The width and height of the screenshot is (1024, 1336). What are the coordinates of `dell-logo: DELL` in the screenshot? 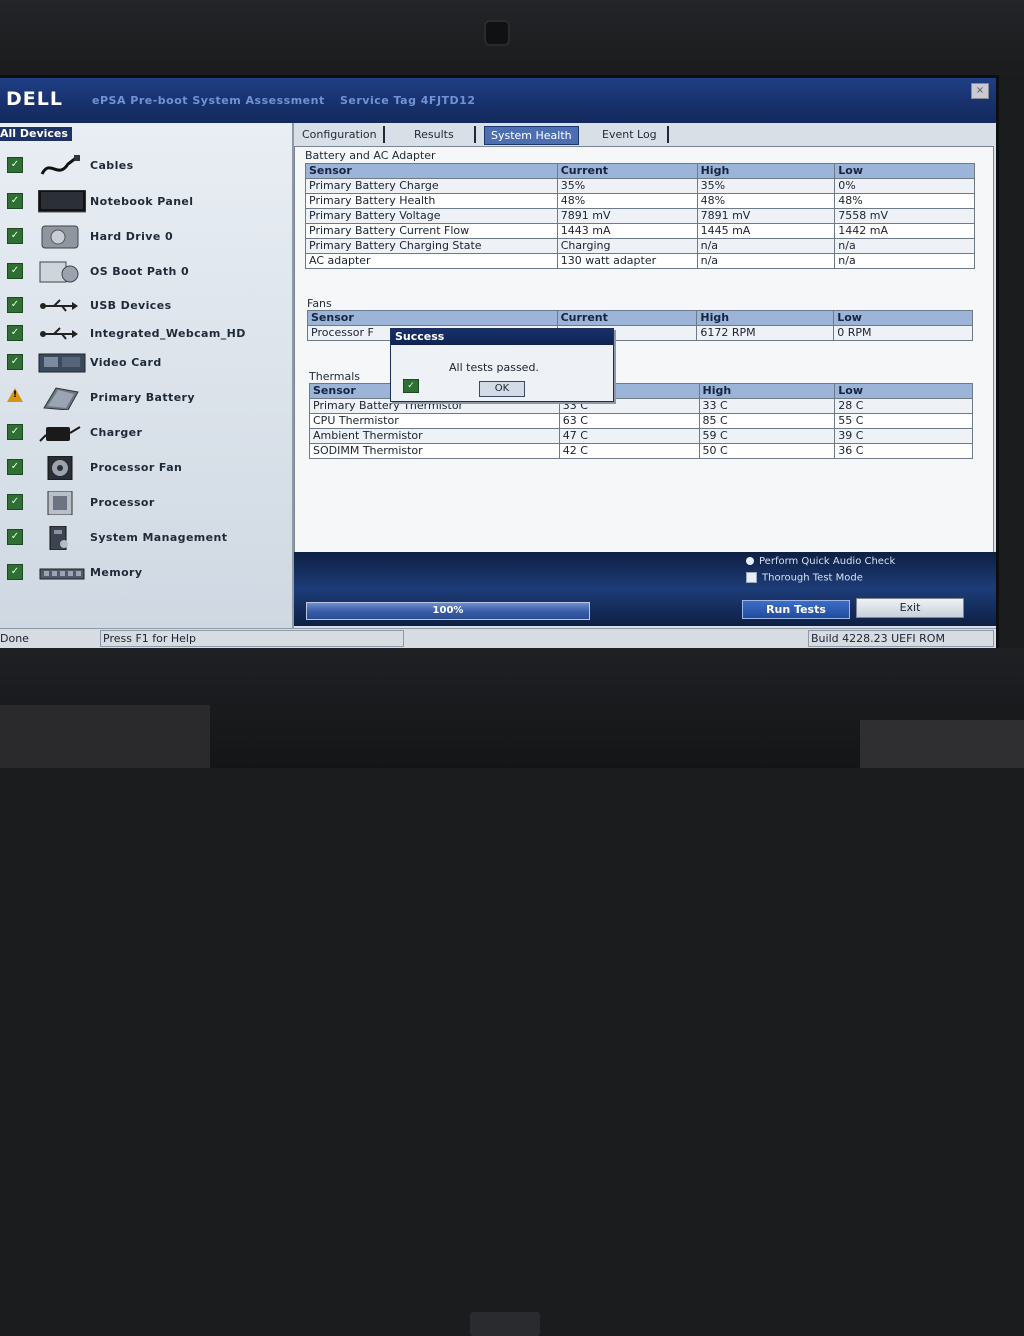 It's located at (34, 99).